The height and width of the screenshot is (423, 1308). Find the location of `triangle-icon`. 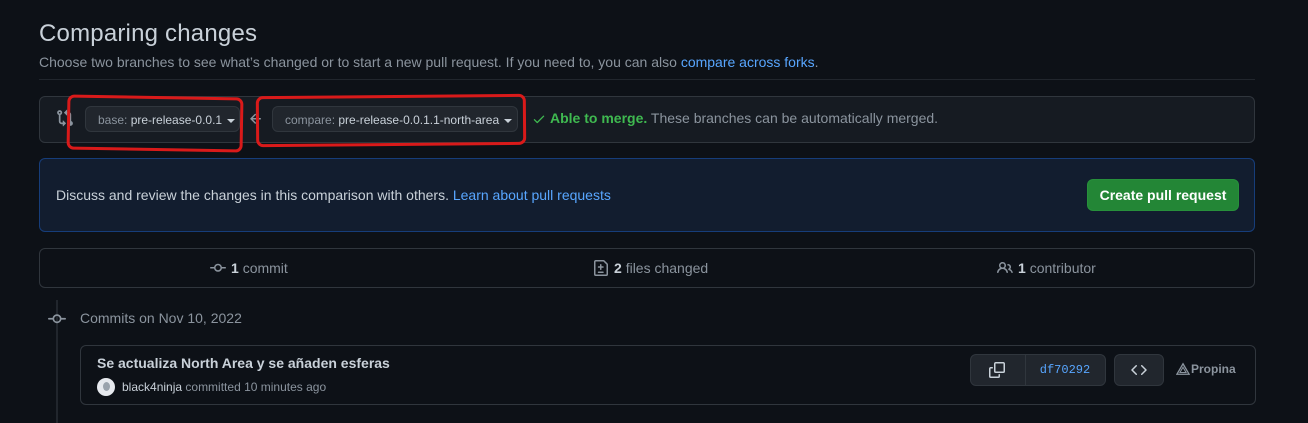

triangle-icon is located at coordinates (1183, 368).